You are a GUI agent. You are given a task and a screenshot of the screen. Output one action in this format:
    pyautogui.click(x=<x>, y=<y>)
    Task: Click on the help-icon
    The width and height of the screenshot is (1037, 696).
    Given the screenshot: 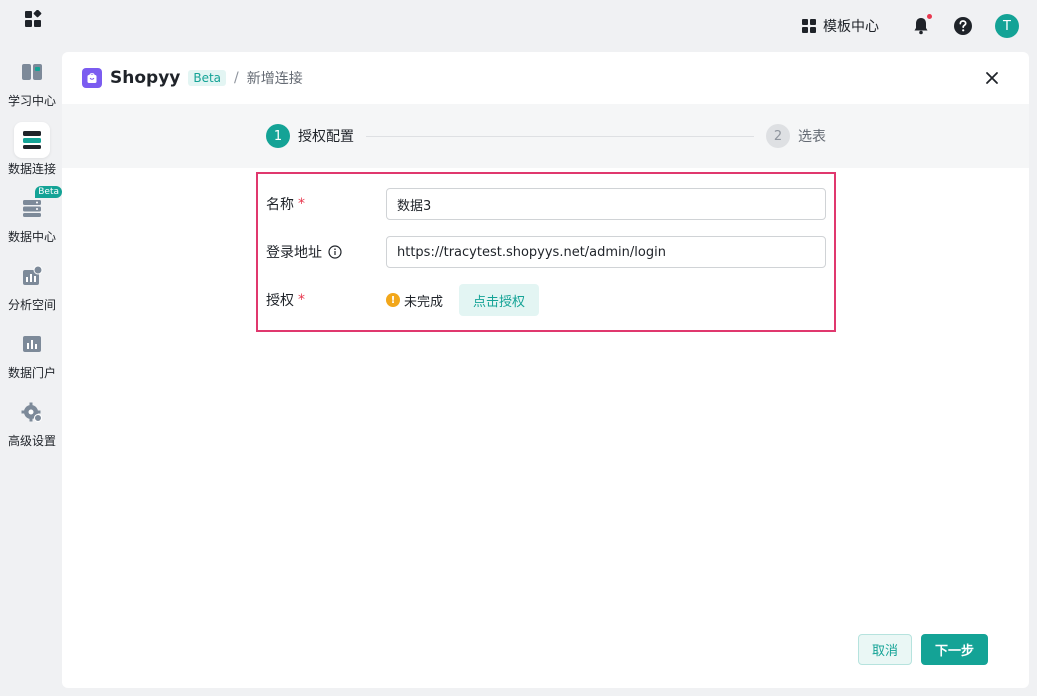 What is the action you would take?
    pyautogui.click(x=963, y=26)
    